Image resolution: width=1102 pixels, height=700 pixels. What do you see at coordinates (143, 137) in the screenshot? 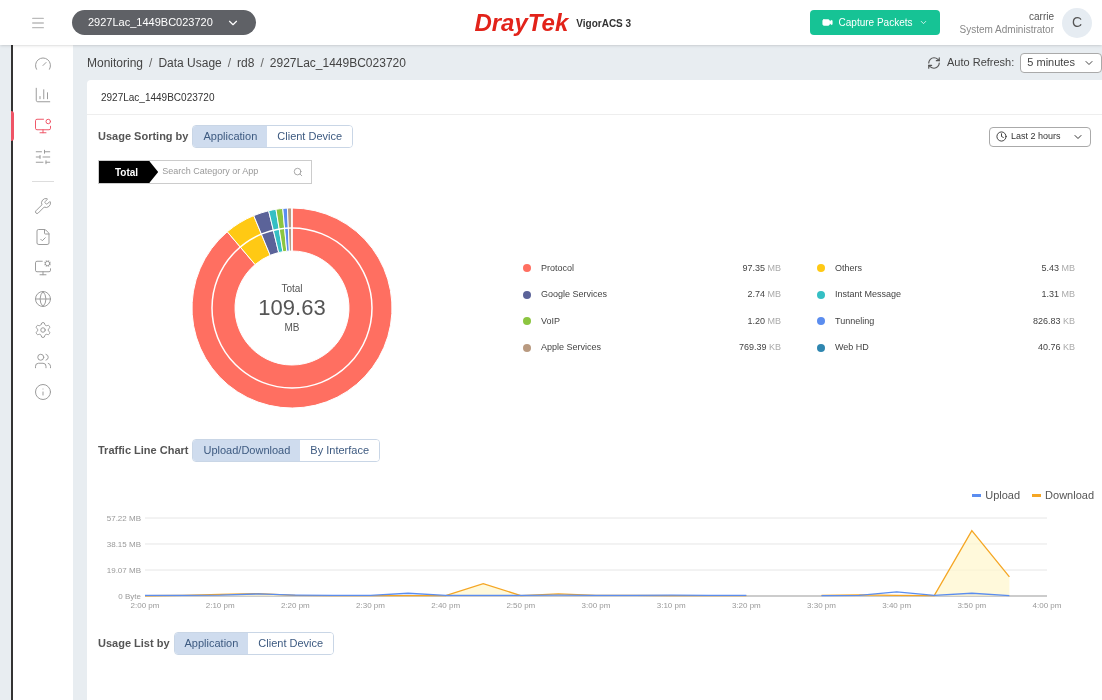
I see `sort-label: Usage Sorting by` at bounding box center [143, 137].